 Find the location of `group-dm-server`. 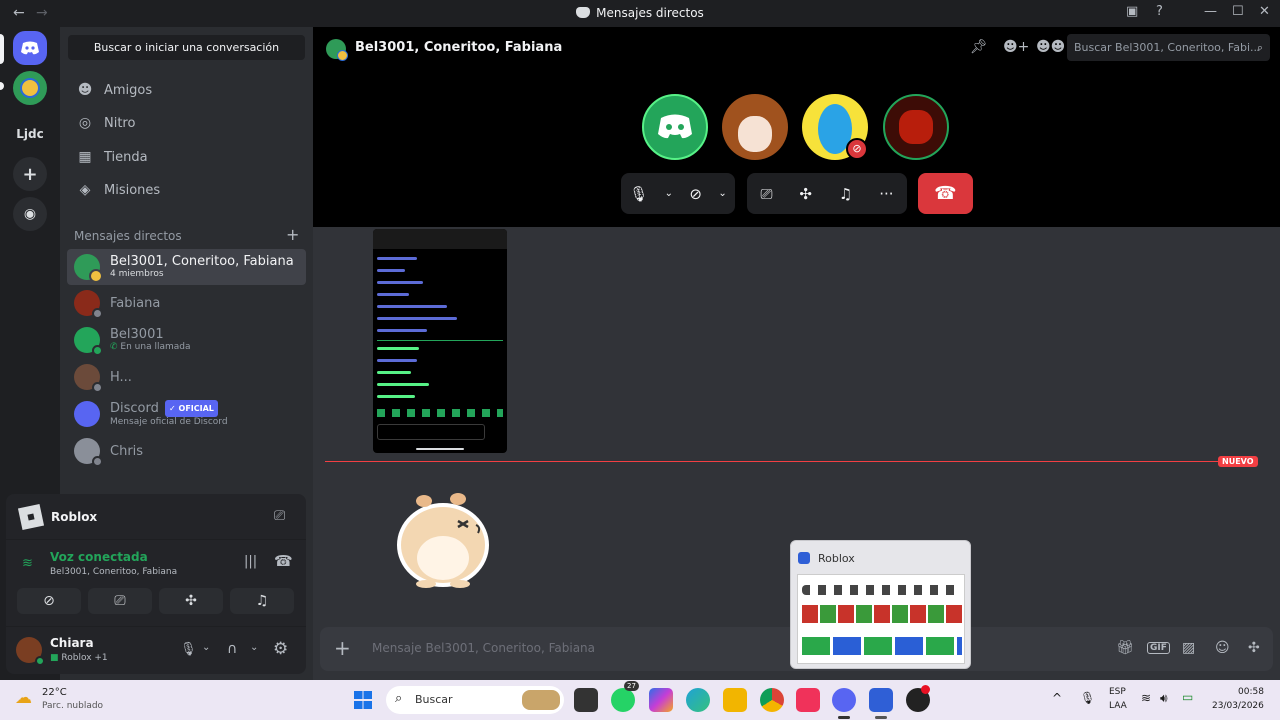

group-dm-server is located at coordinates (30, 88).